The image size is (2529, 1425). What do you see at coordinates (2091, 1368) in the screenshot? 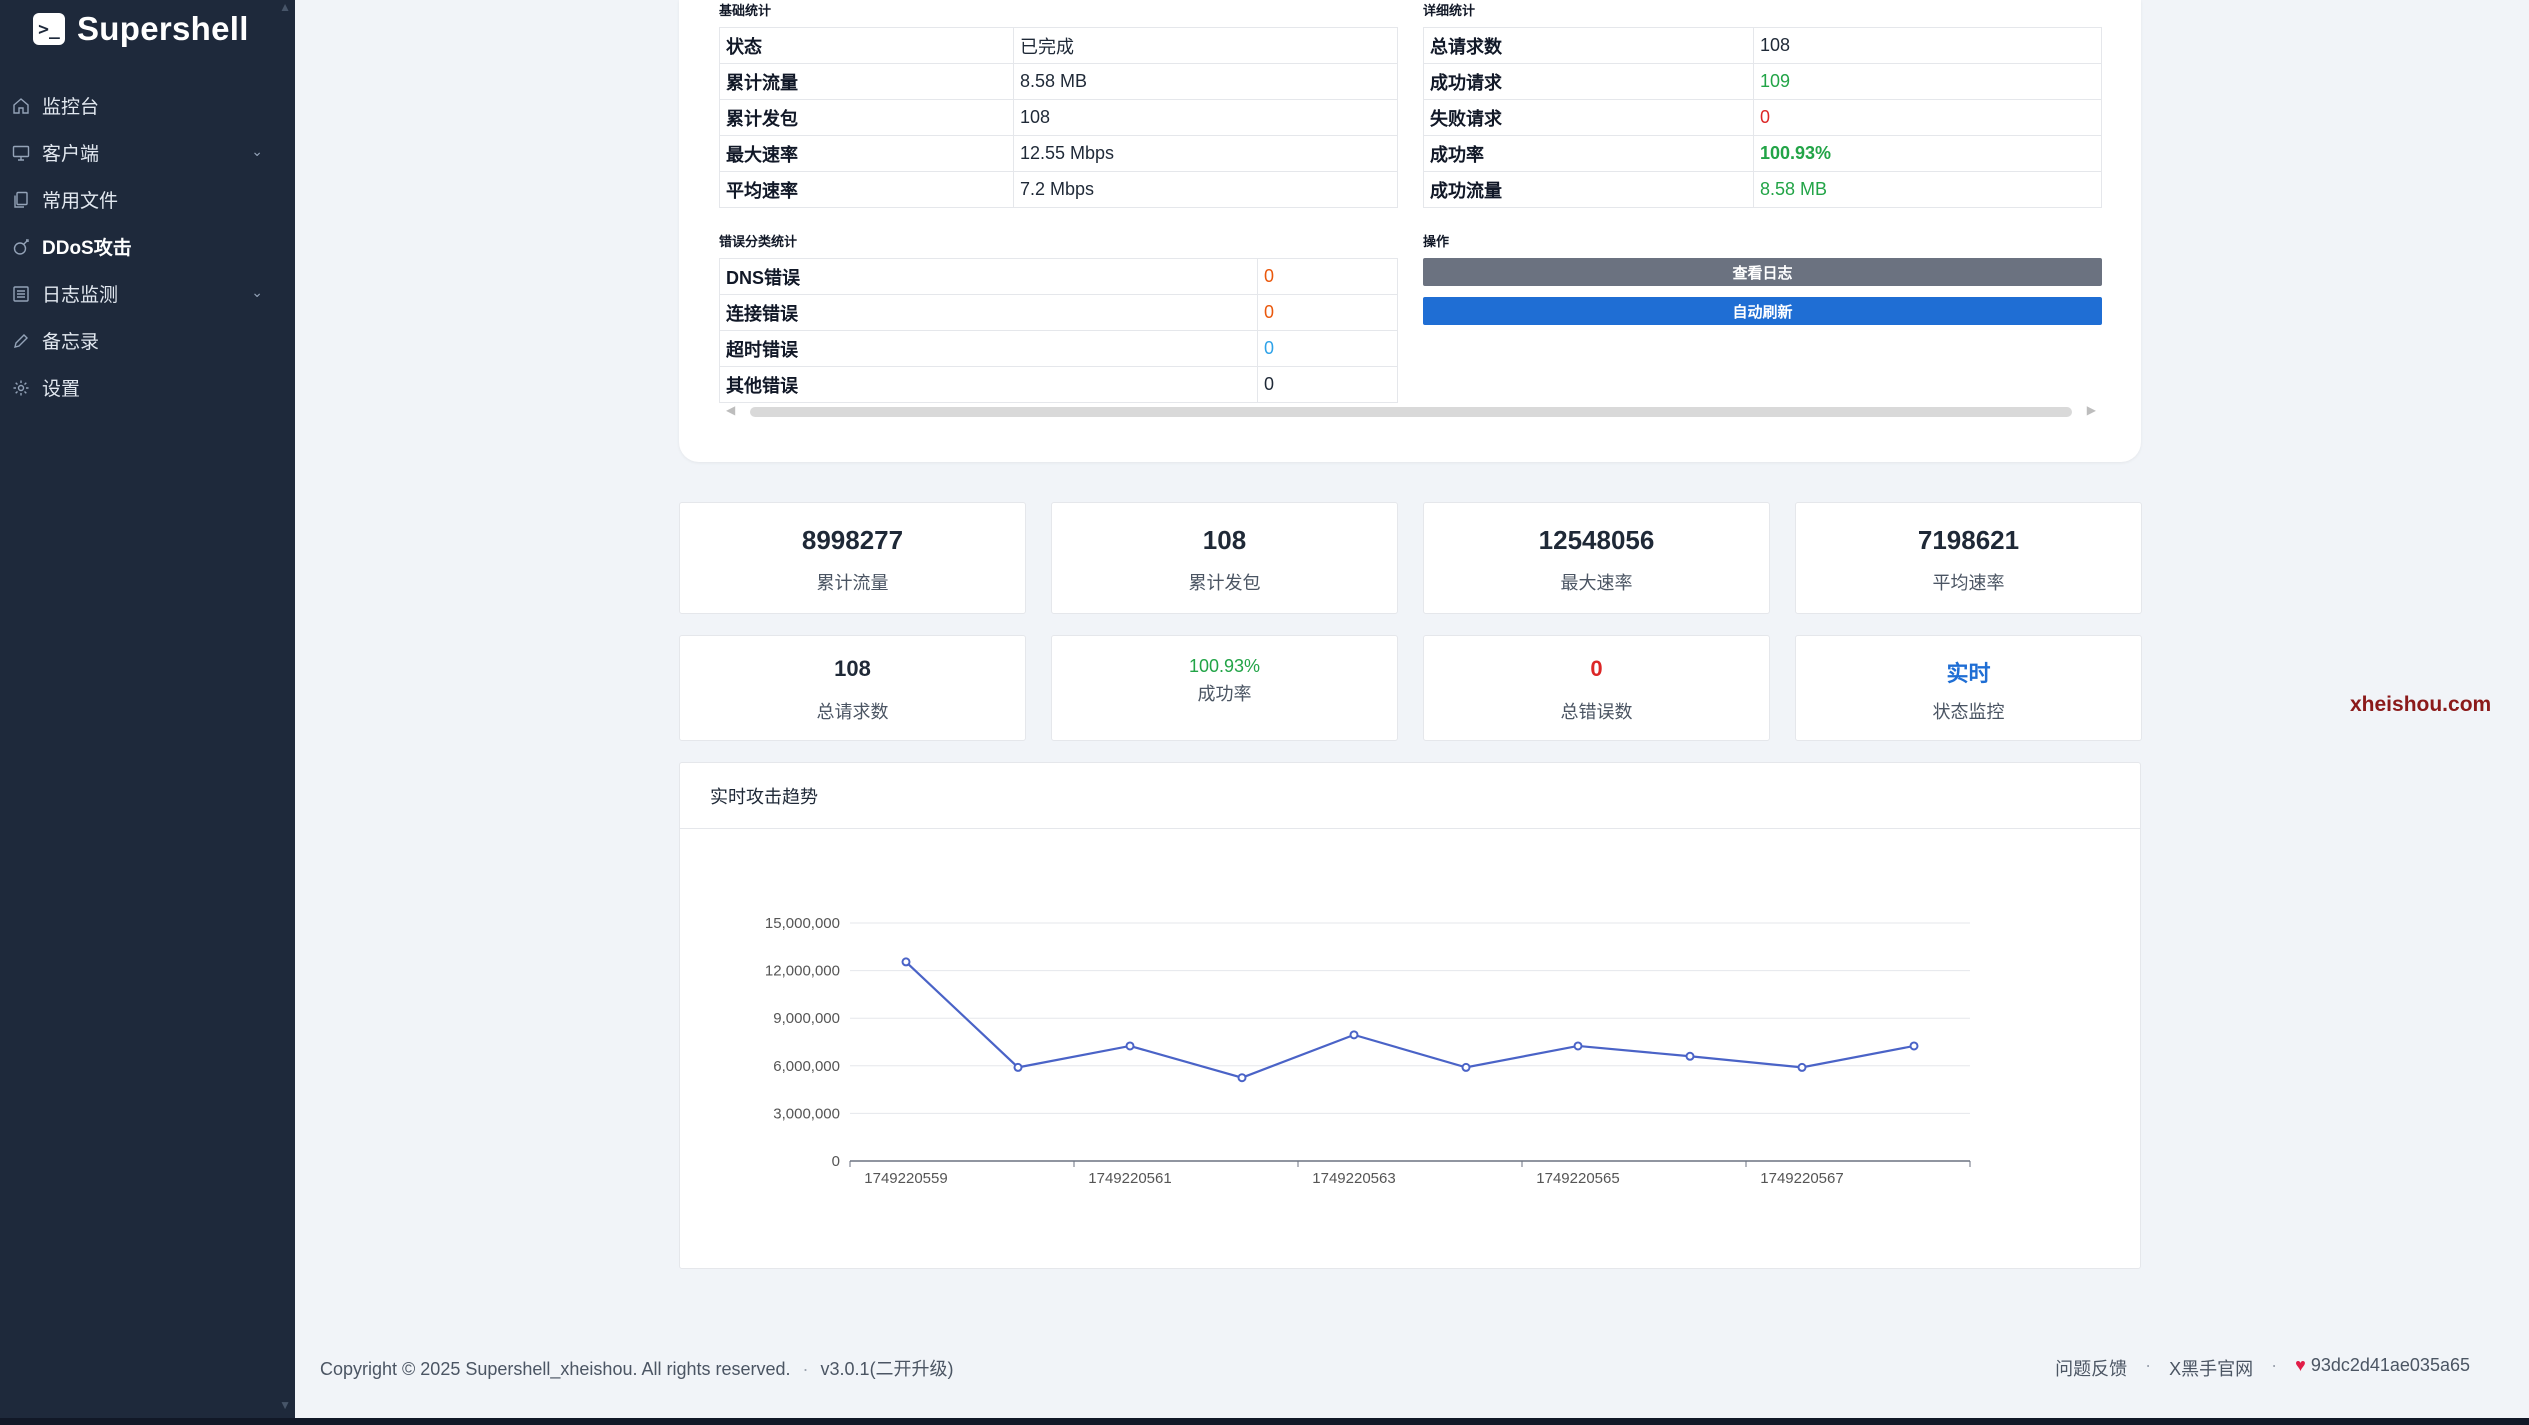
I see `feedback-link: 问题反馈` at bounding box center [2091, 1368].